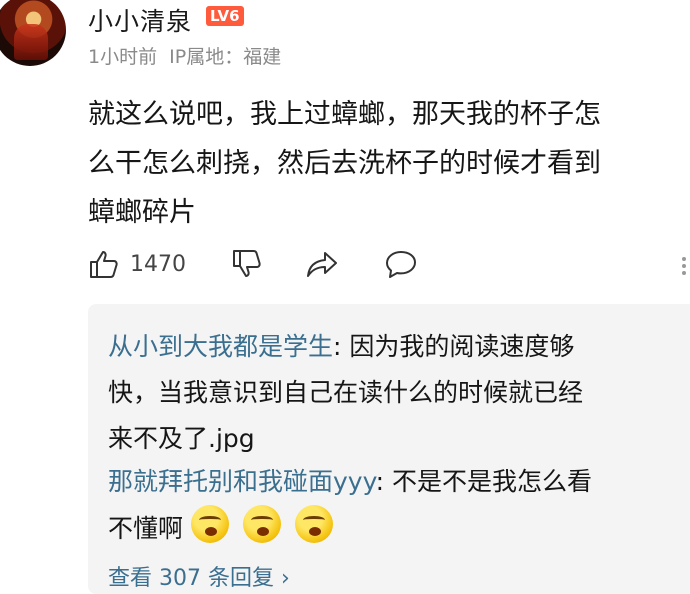 This screenshot has height=594, width=690. I want to click on view-replies-link: 查看 307 条回复 ›, so click(199, 576).